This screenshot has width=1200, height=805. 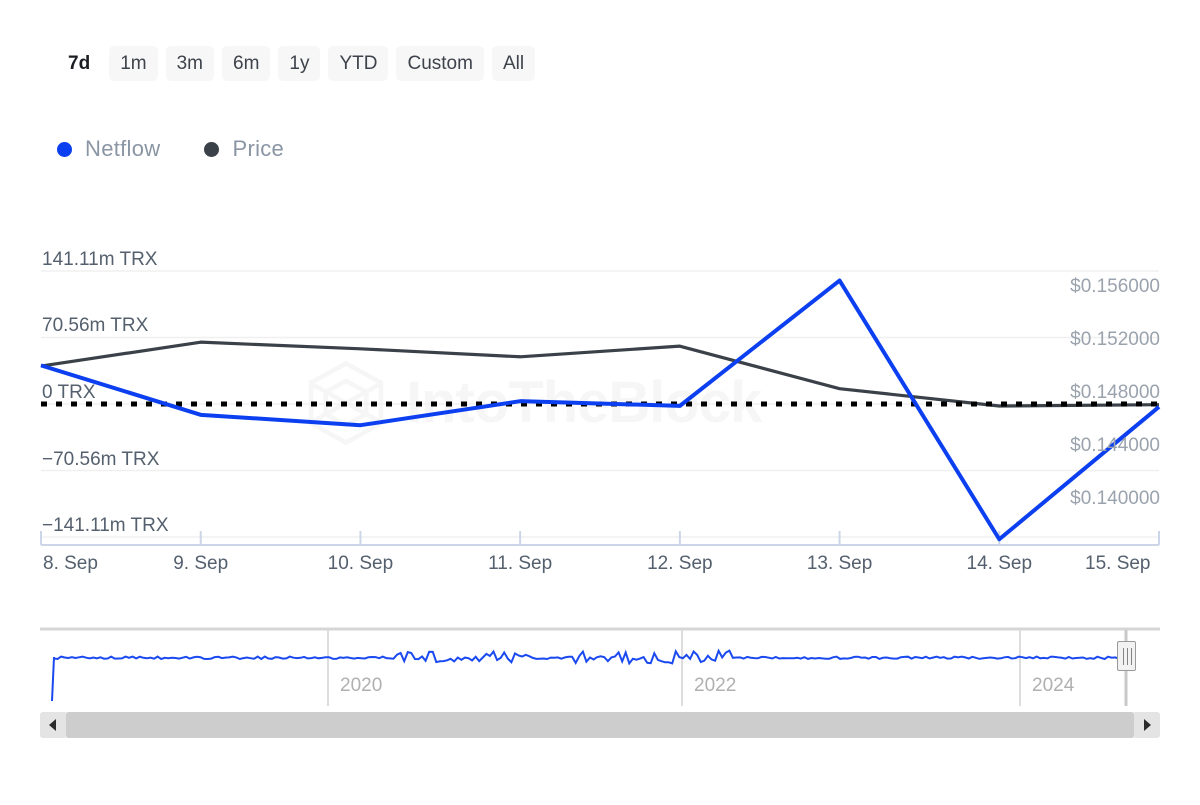 What do you see at coordinates (1126, 656) in the screenshot?
I see `navigator-right-handle` at bounding box center [1126, 656].